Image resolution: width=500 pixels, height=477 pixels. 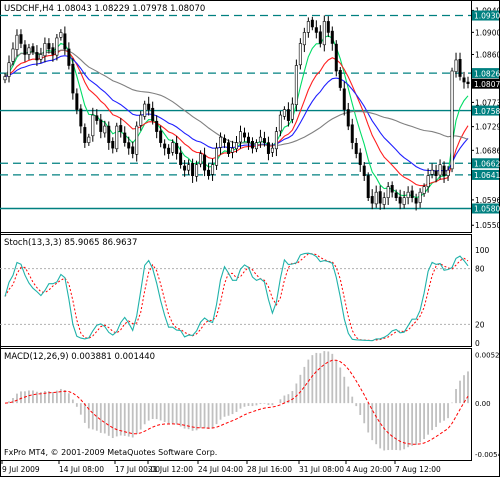 What do you see at coordinates (487, 73) in the screenshot?
I see `price-level-label: 1.08262` at bounding box center [487, 73].